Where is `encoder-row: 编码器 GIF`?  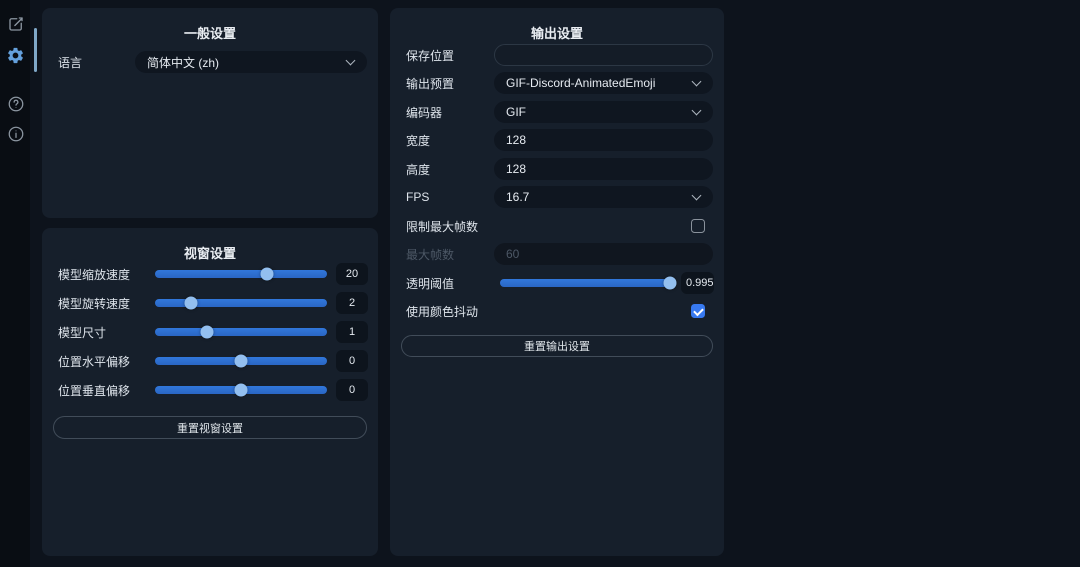 encoder-row: 编码器 GIF is located at coordinates (557, 112).